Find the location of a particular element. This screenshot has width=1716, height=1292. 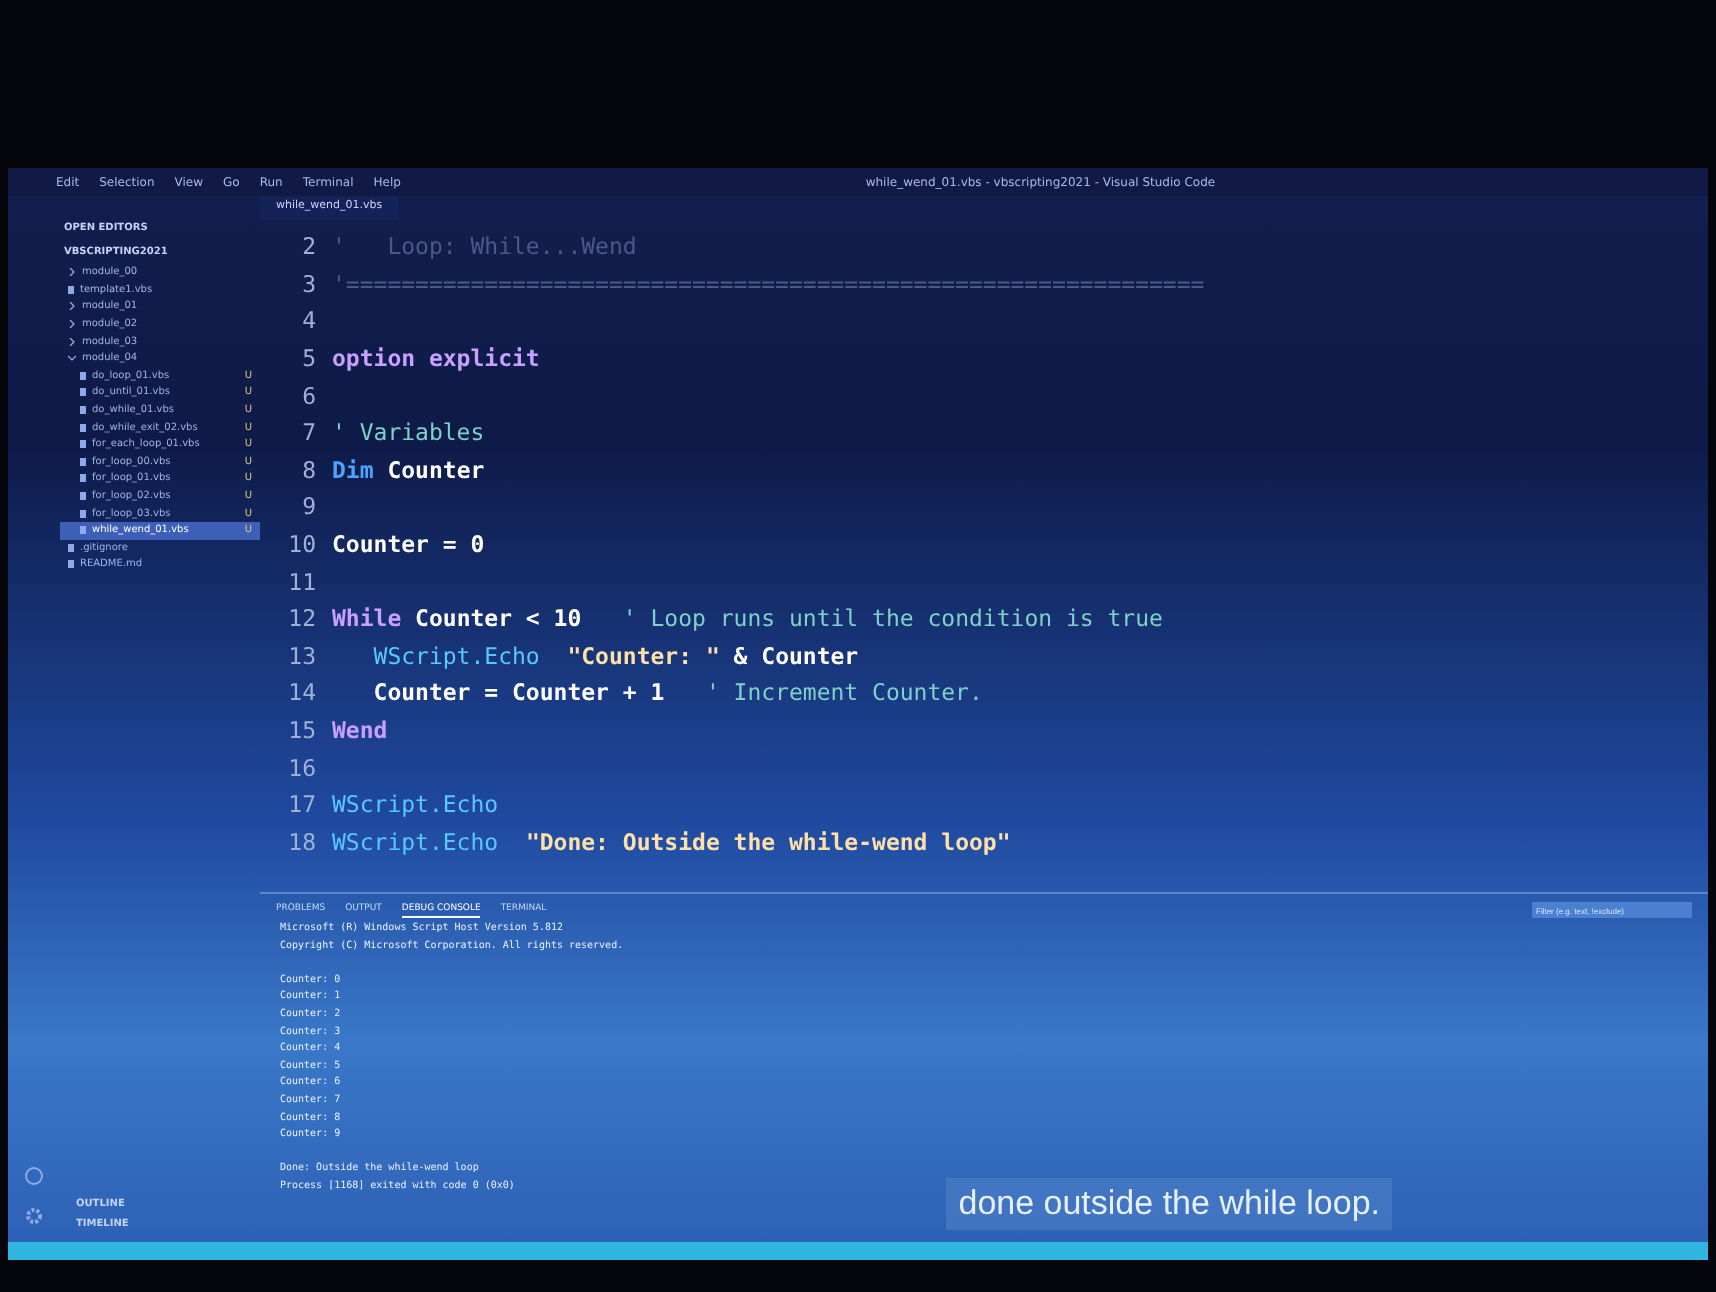

line-number: 9 is located at coordinates (309, 506).